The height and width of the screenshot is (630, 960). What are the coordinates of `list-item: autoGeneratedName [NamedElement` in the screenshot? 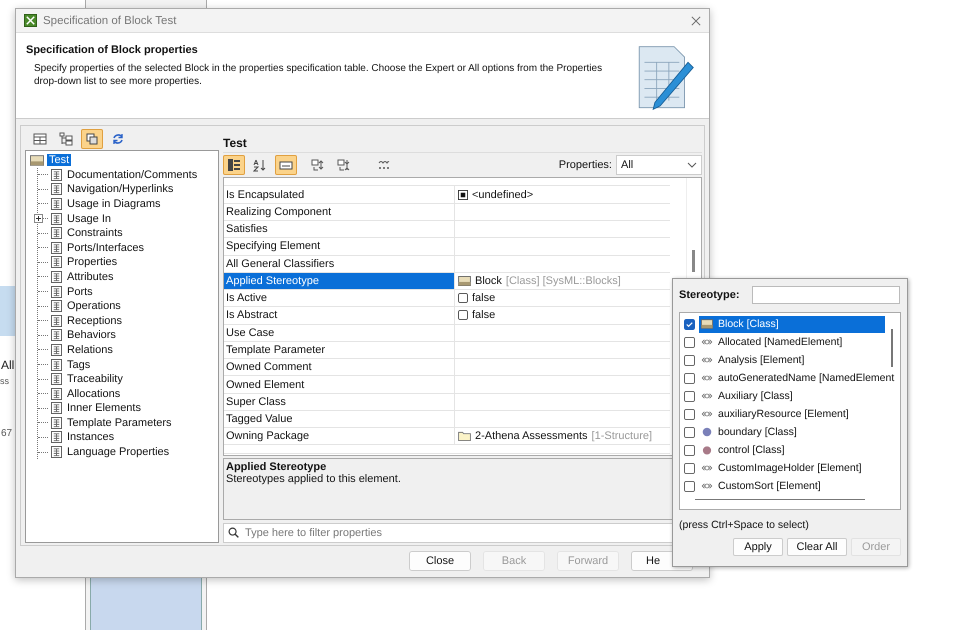 It's located at (796, 378).